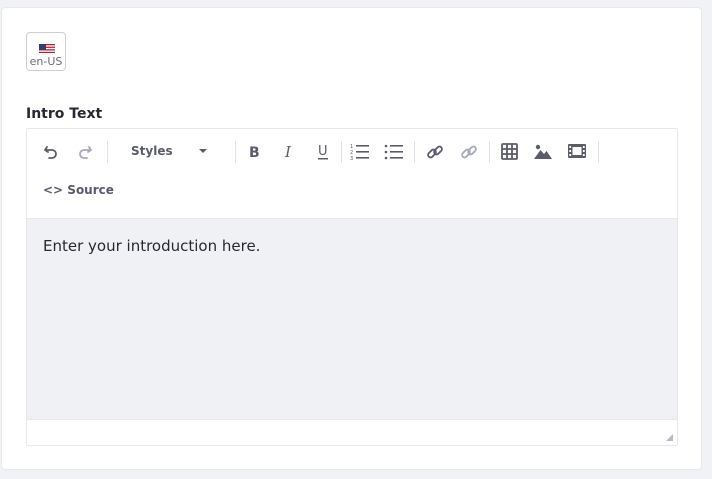  I want to click on code-icon: <>, so click(53, 190).